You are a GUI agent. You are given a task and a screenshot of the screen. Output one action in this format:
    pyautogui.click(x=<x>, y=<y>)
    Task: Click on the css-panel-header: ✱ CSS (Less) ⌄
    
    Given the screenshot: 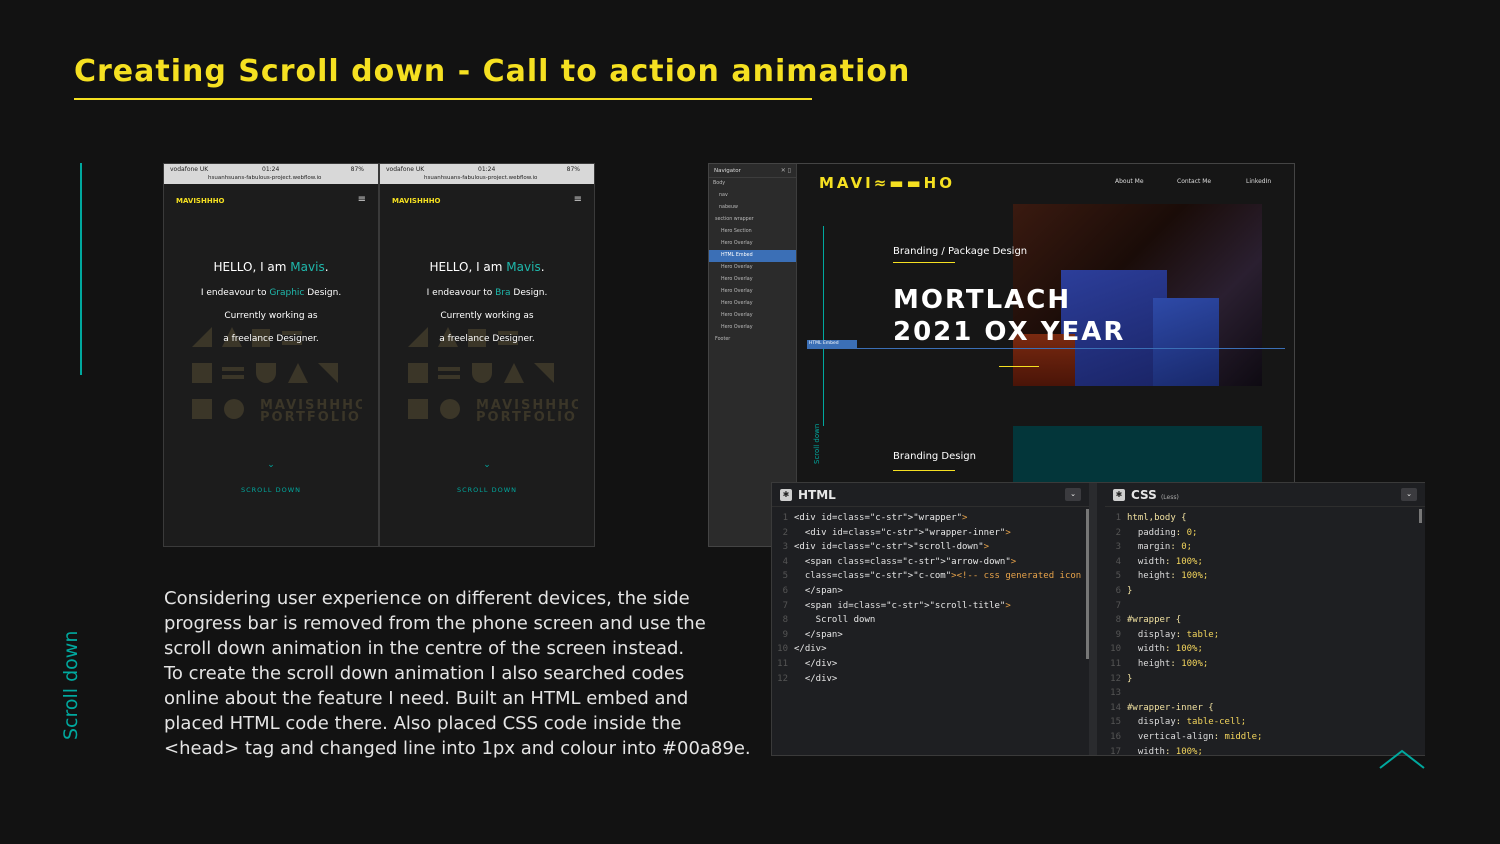 What is the action you would take?
    pyautogui.click(x=1265, y=495)
    